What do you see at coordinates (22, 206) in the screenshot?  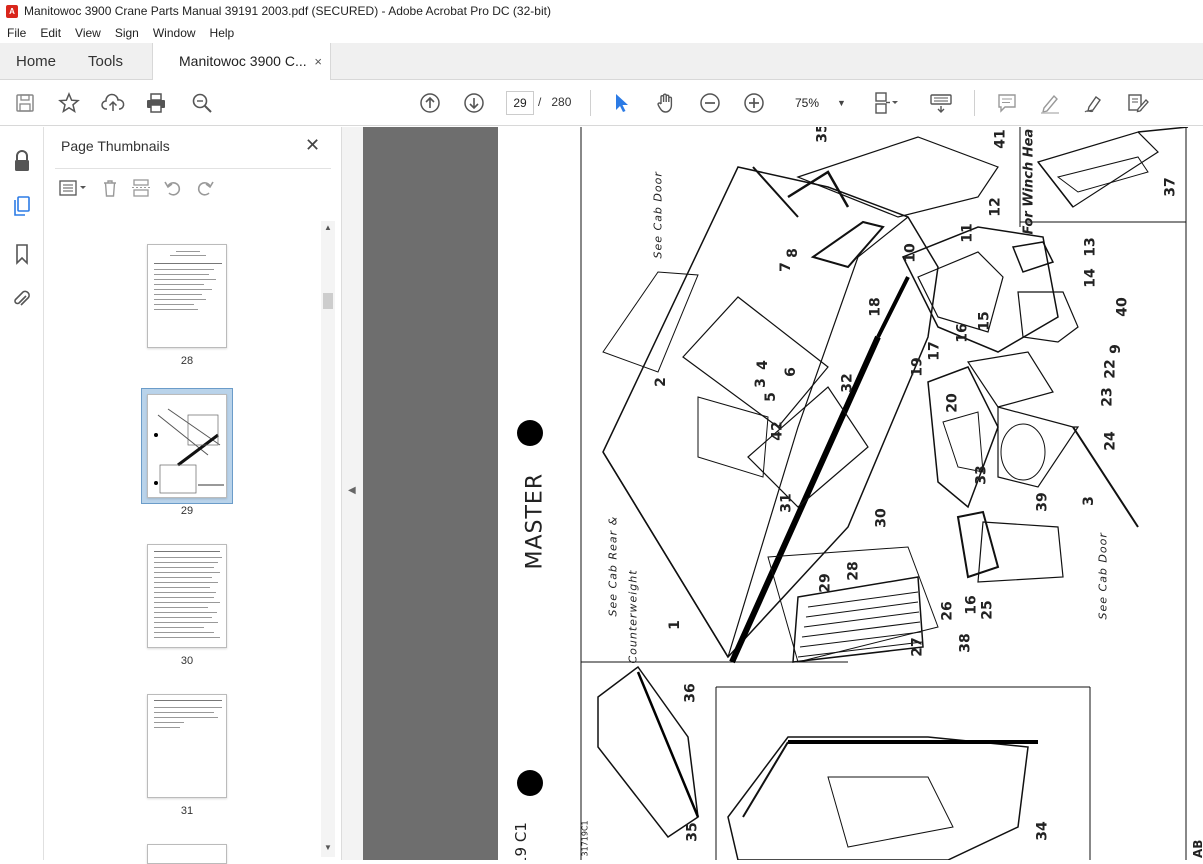 I see `page-thumbnails-icon` at bounding box center [22, 206].